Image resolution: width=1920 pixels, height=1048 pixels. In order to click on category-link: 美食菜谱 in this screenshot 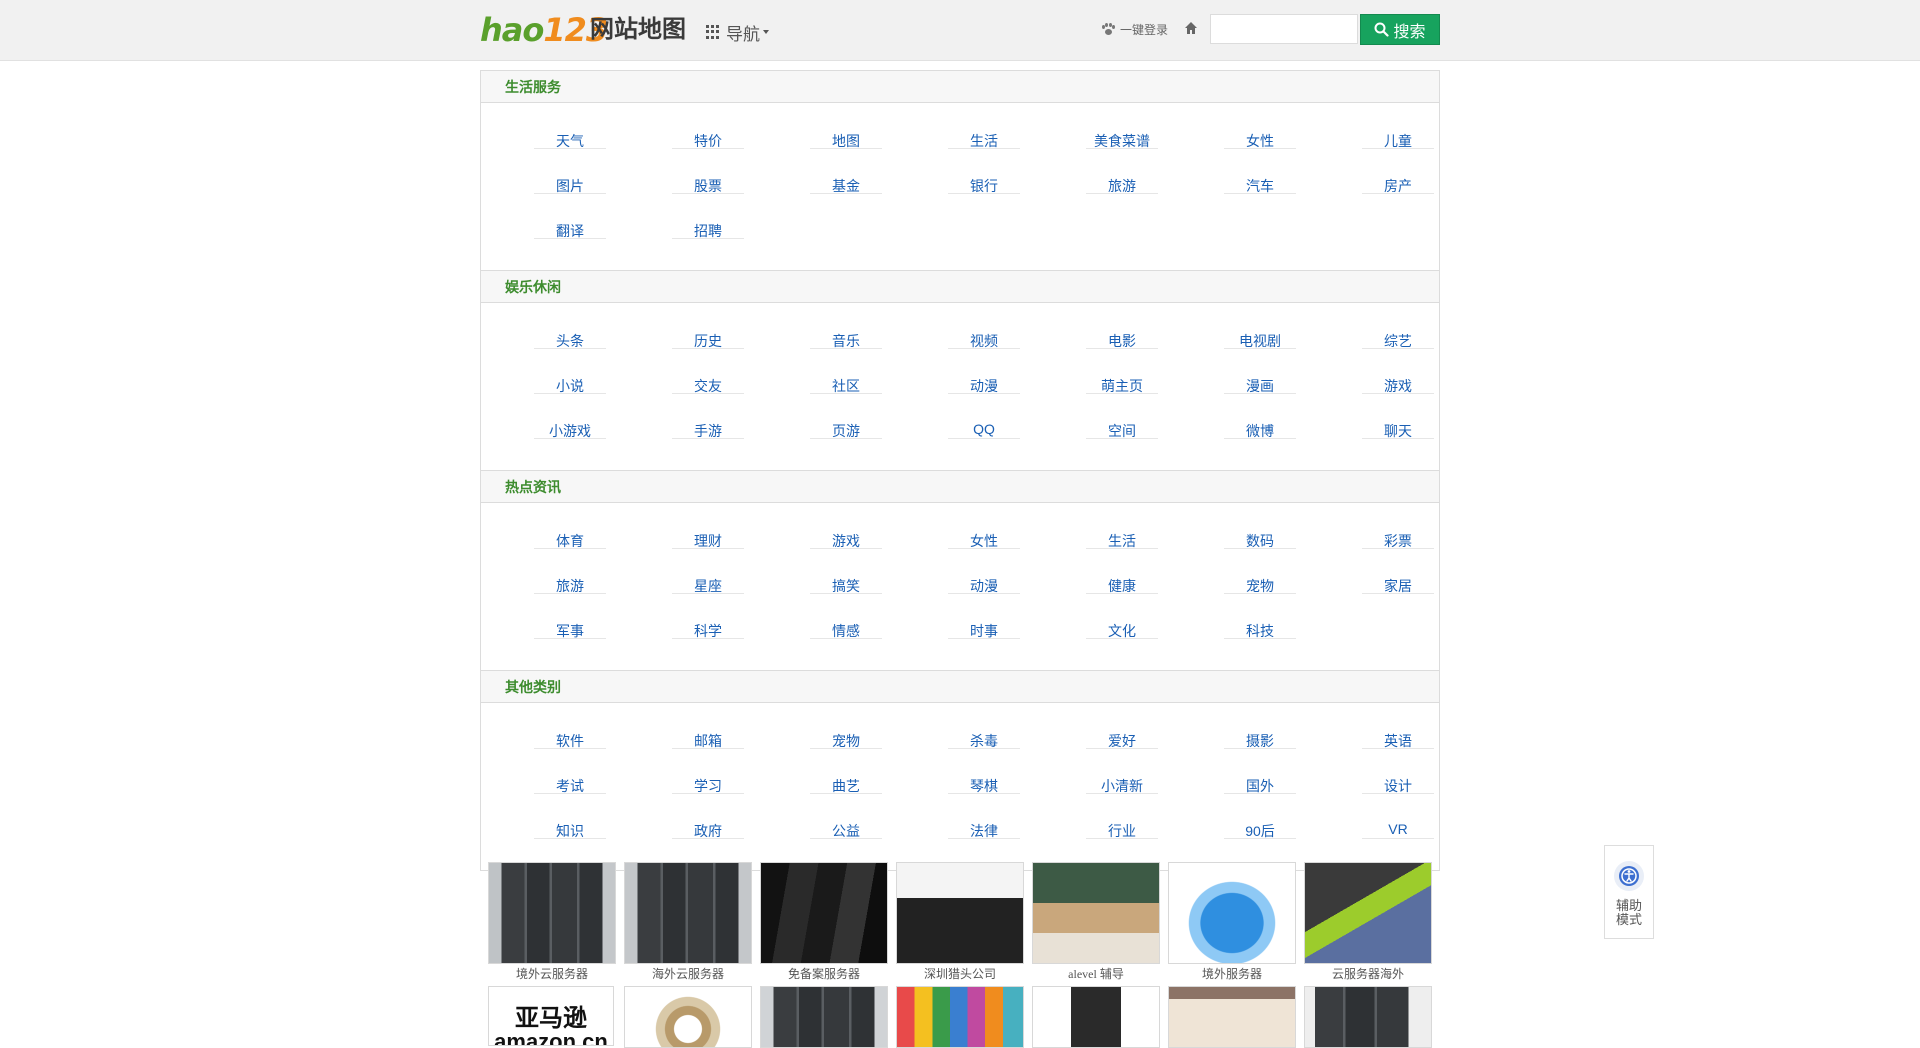, I will do `click(1122, 133)`.